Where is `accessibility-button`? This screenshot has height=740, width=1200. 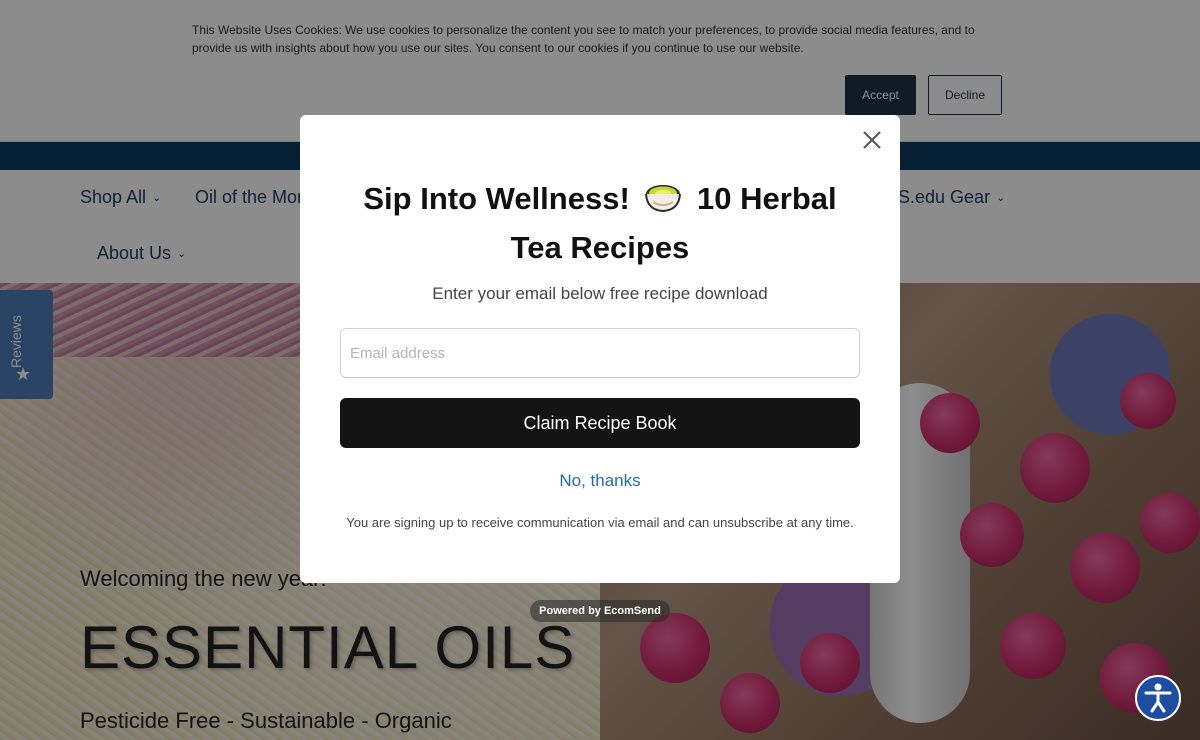 accessibility-button is located at coordinates (1158, 698).